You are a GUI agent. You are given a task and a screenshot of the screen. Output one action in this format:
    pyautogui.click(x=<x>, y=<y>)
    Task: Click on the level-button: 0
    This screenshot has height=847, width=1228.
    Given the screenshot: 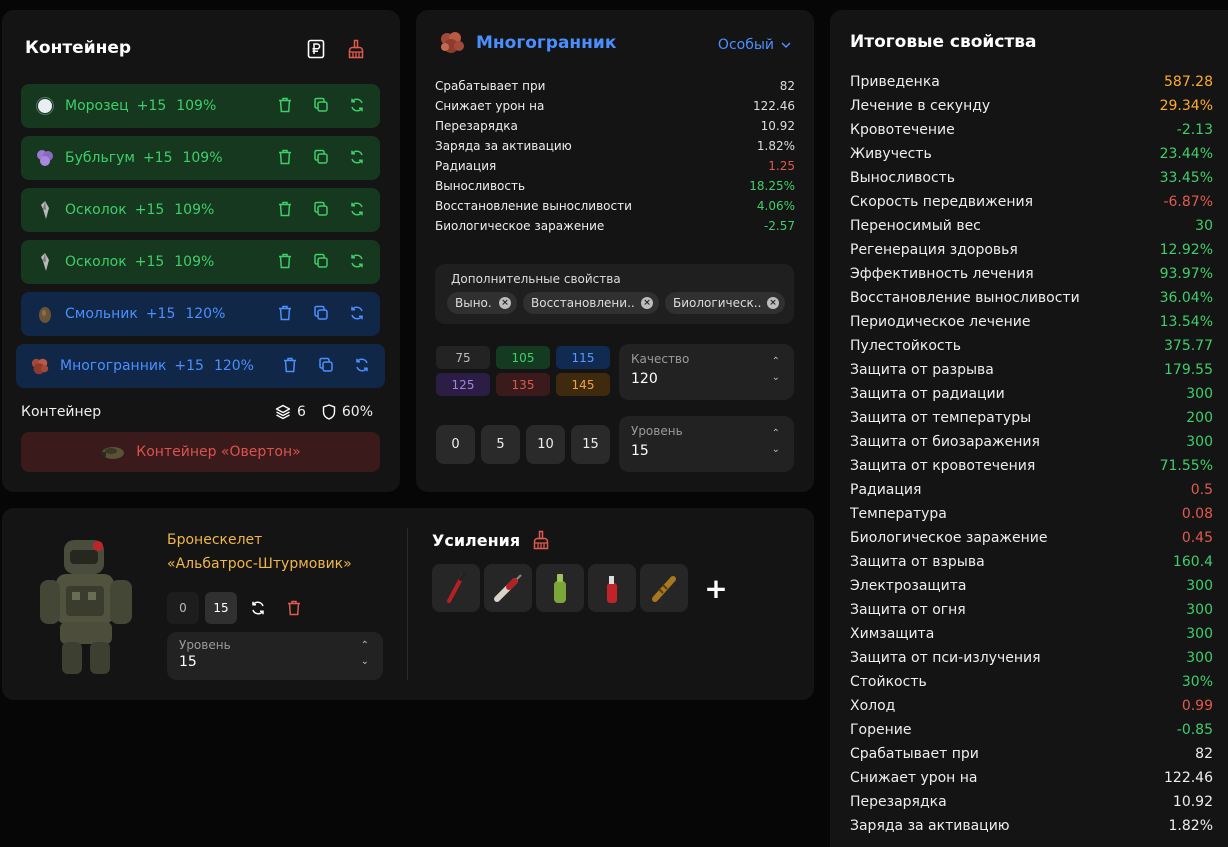 What is the action you would take?
    pyautogui.click(x=455, y=444)
    